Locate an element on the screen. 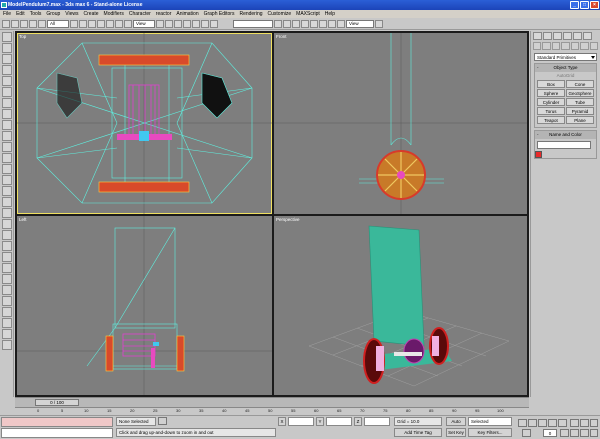 The image size is (600, 439). reactor-tool-15-icon is located at coordinates (7, 191).